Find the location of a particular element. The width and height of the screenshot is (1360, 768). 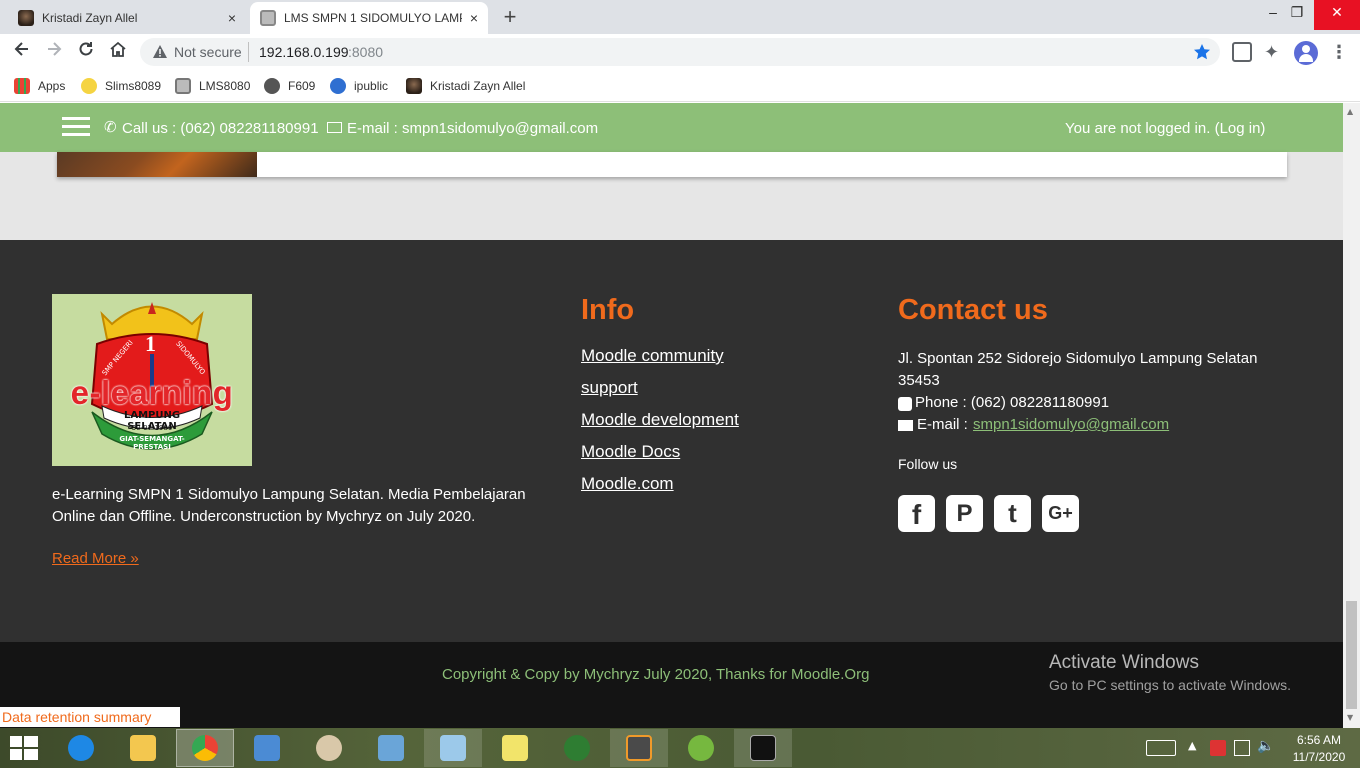

notepad-icon is located at coordinates (453, 748).